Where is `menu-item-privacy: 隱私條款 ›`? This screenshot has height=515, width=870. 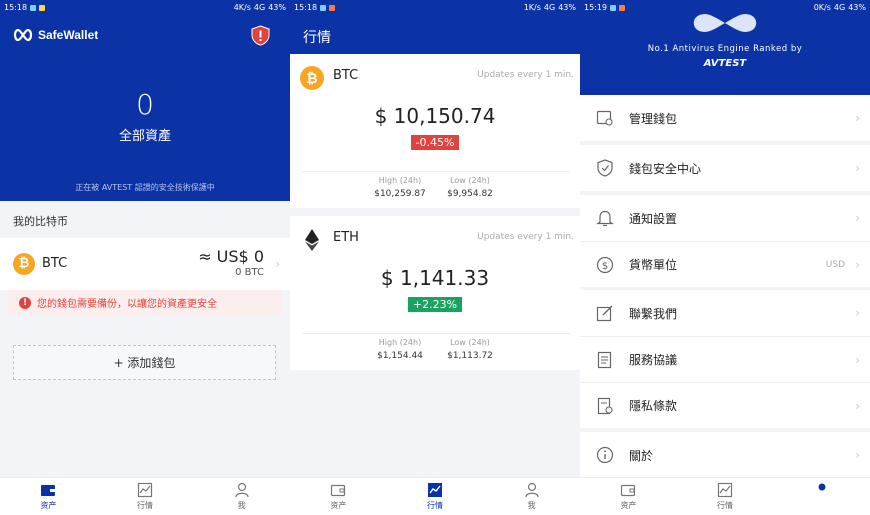
menu-item-privacy: 隱私條款 › is located at coordinates (725, 405).